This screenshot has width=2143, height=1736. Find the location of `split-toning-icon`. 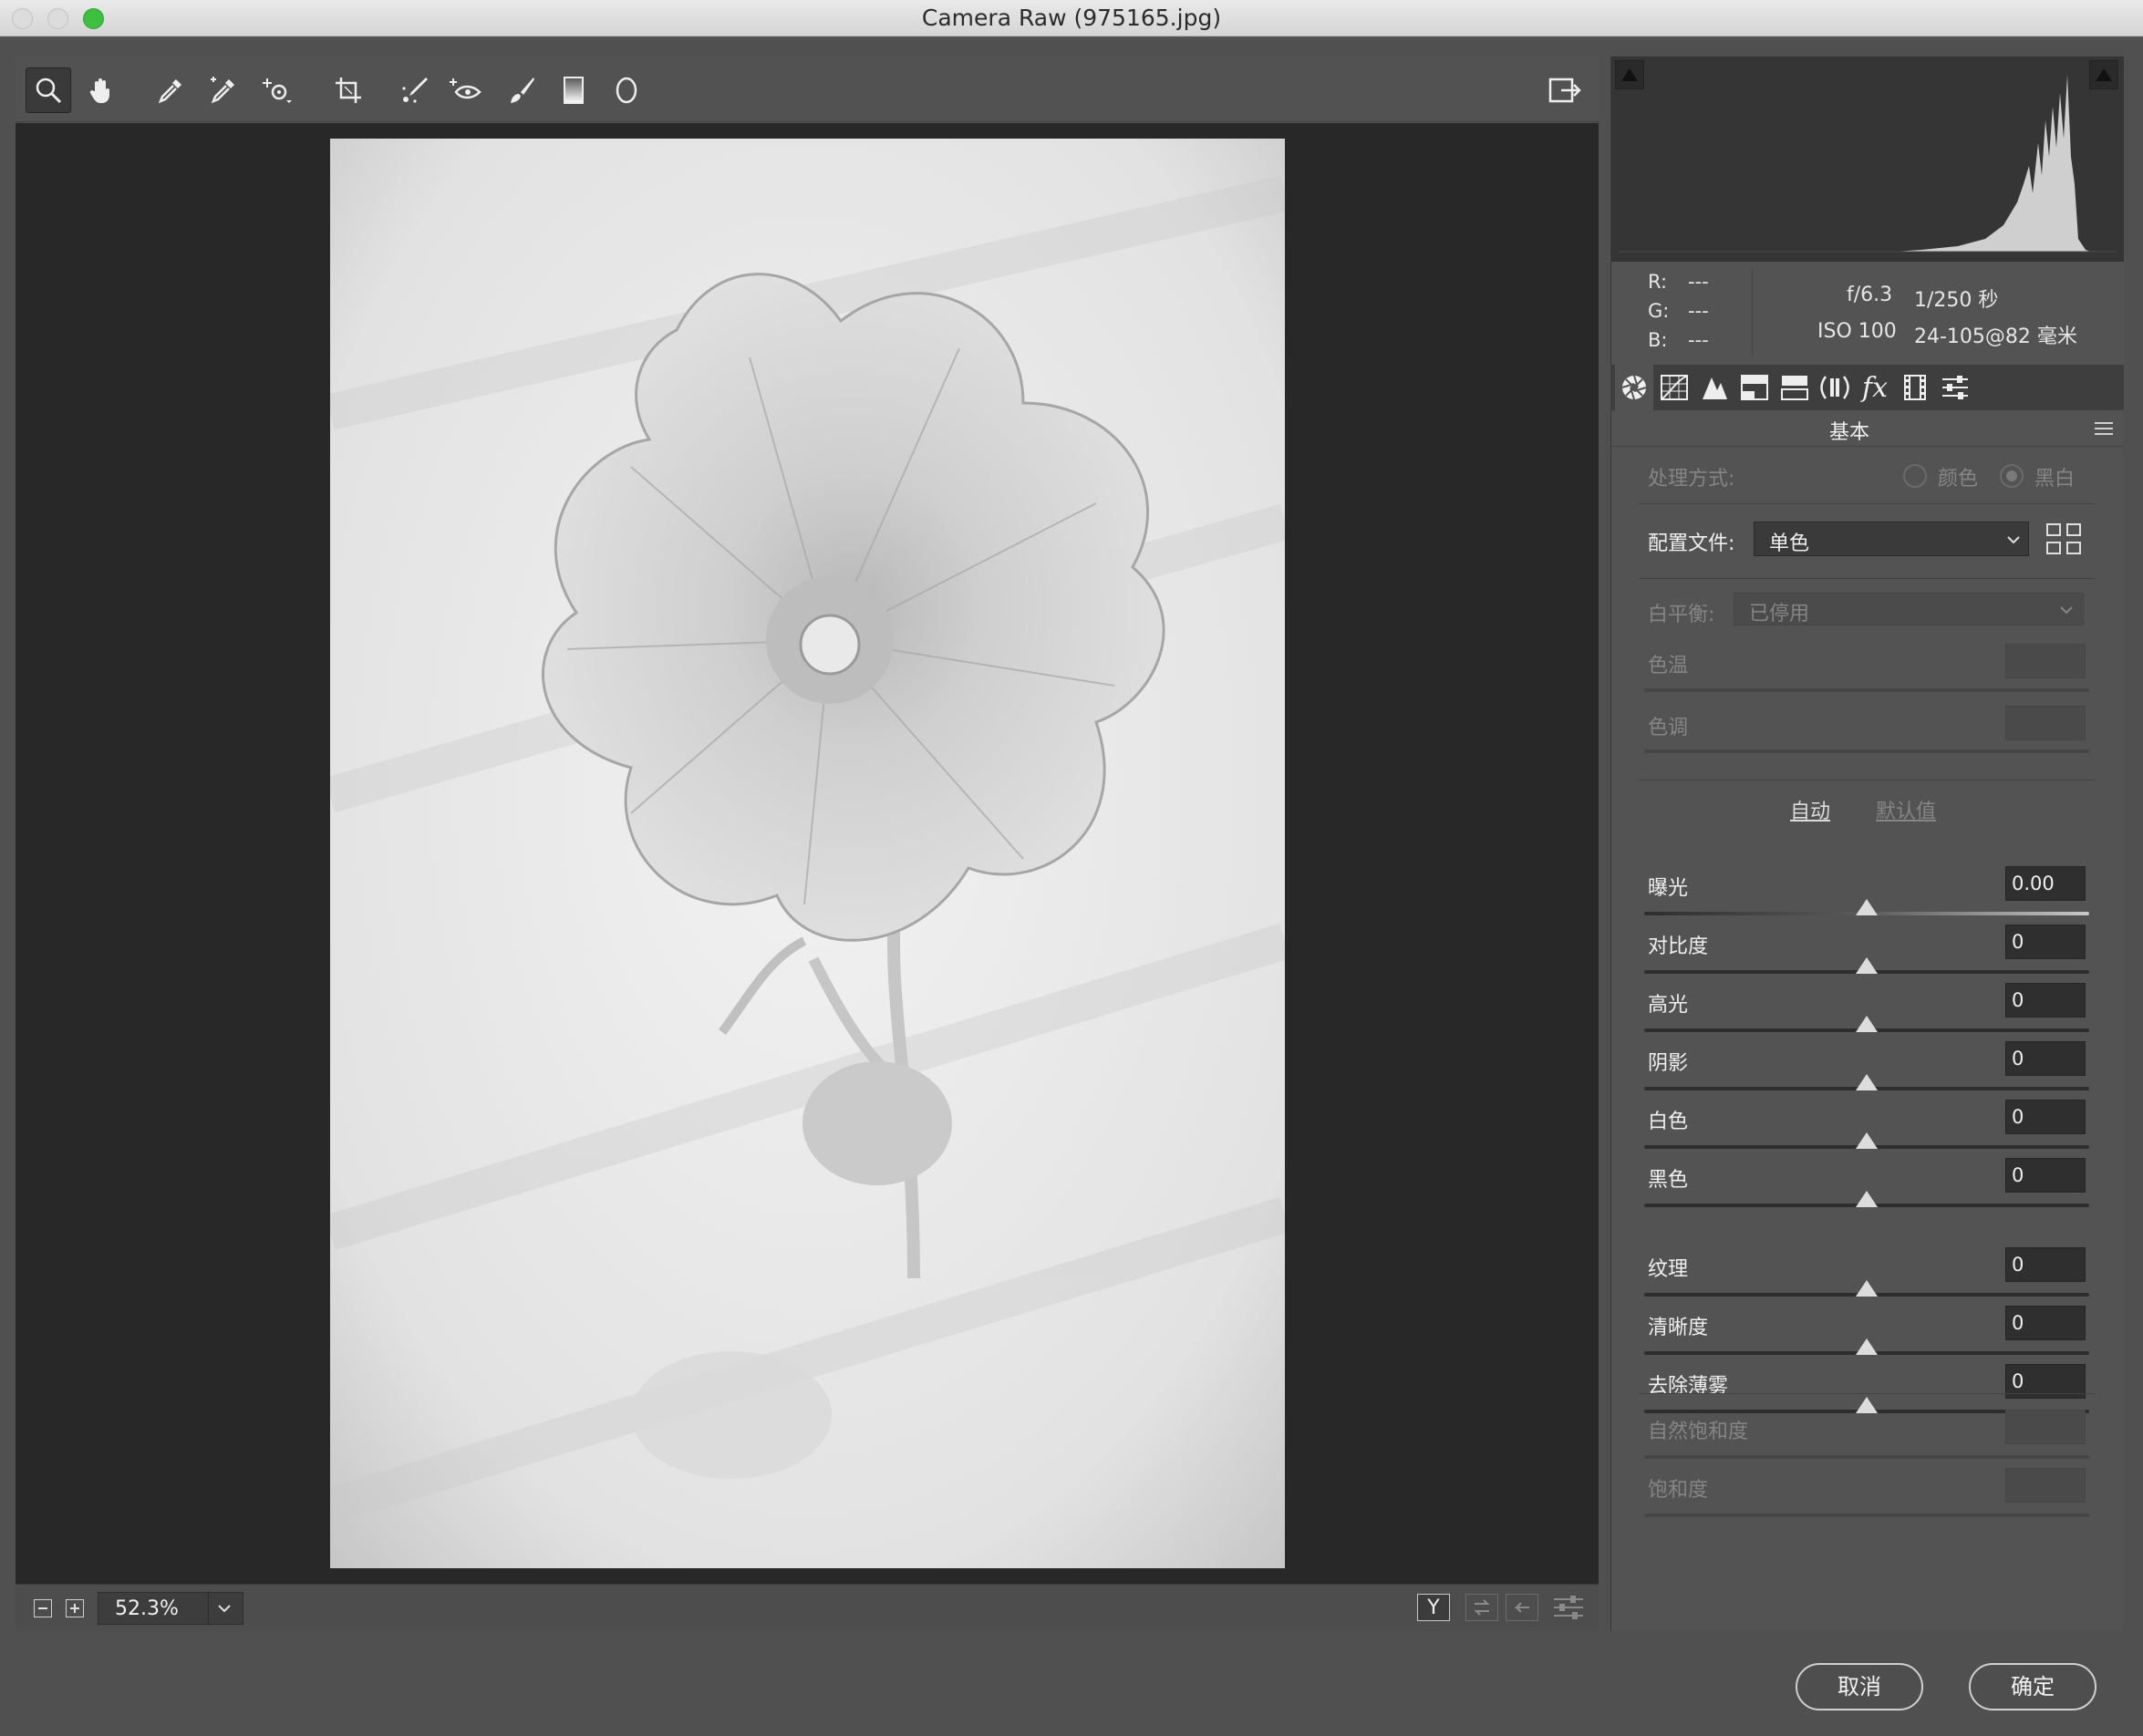

split-toning-icon is located at coordinates (1794, 388).